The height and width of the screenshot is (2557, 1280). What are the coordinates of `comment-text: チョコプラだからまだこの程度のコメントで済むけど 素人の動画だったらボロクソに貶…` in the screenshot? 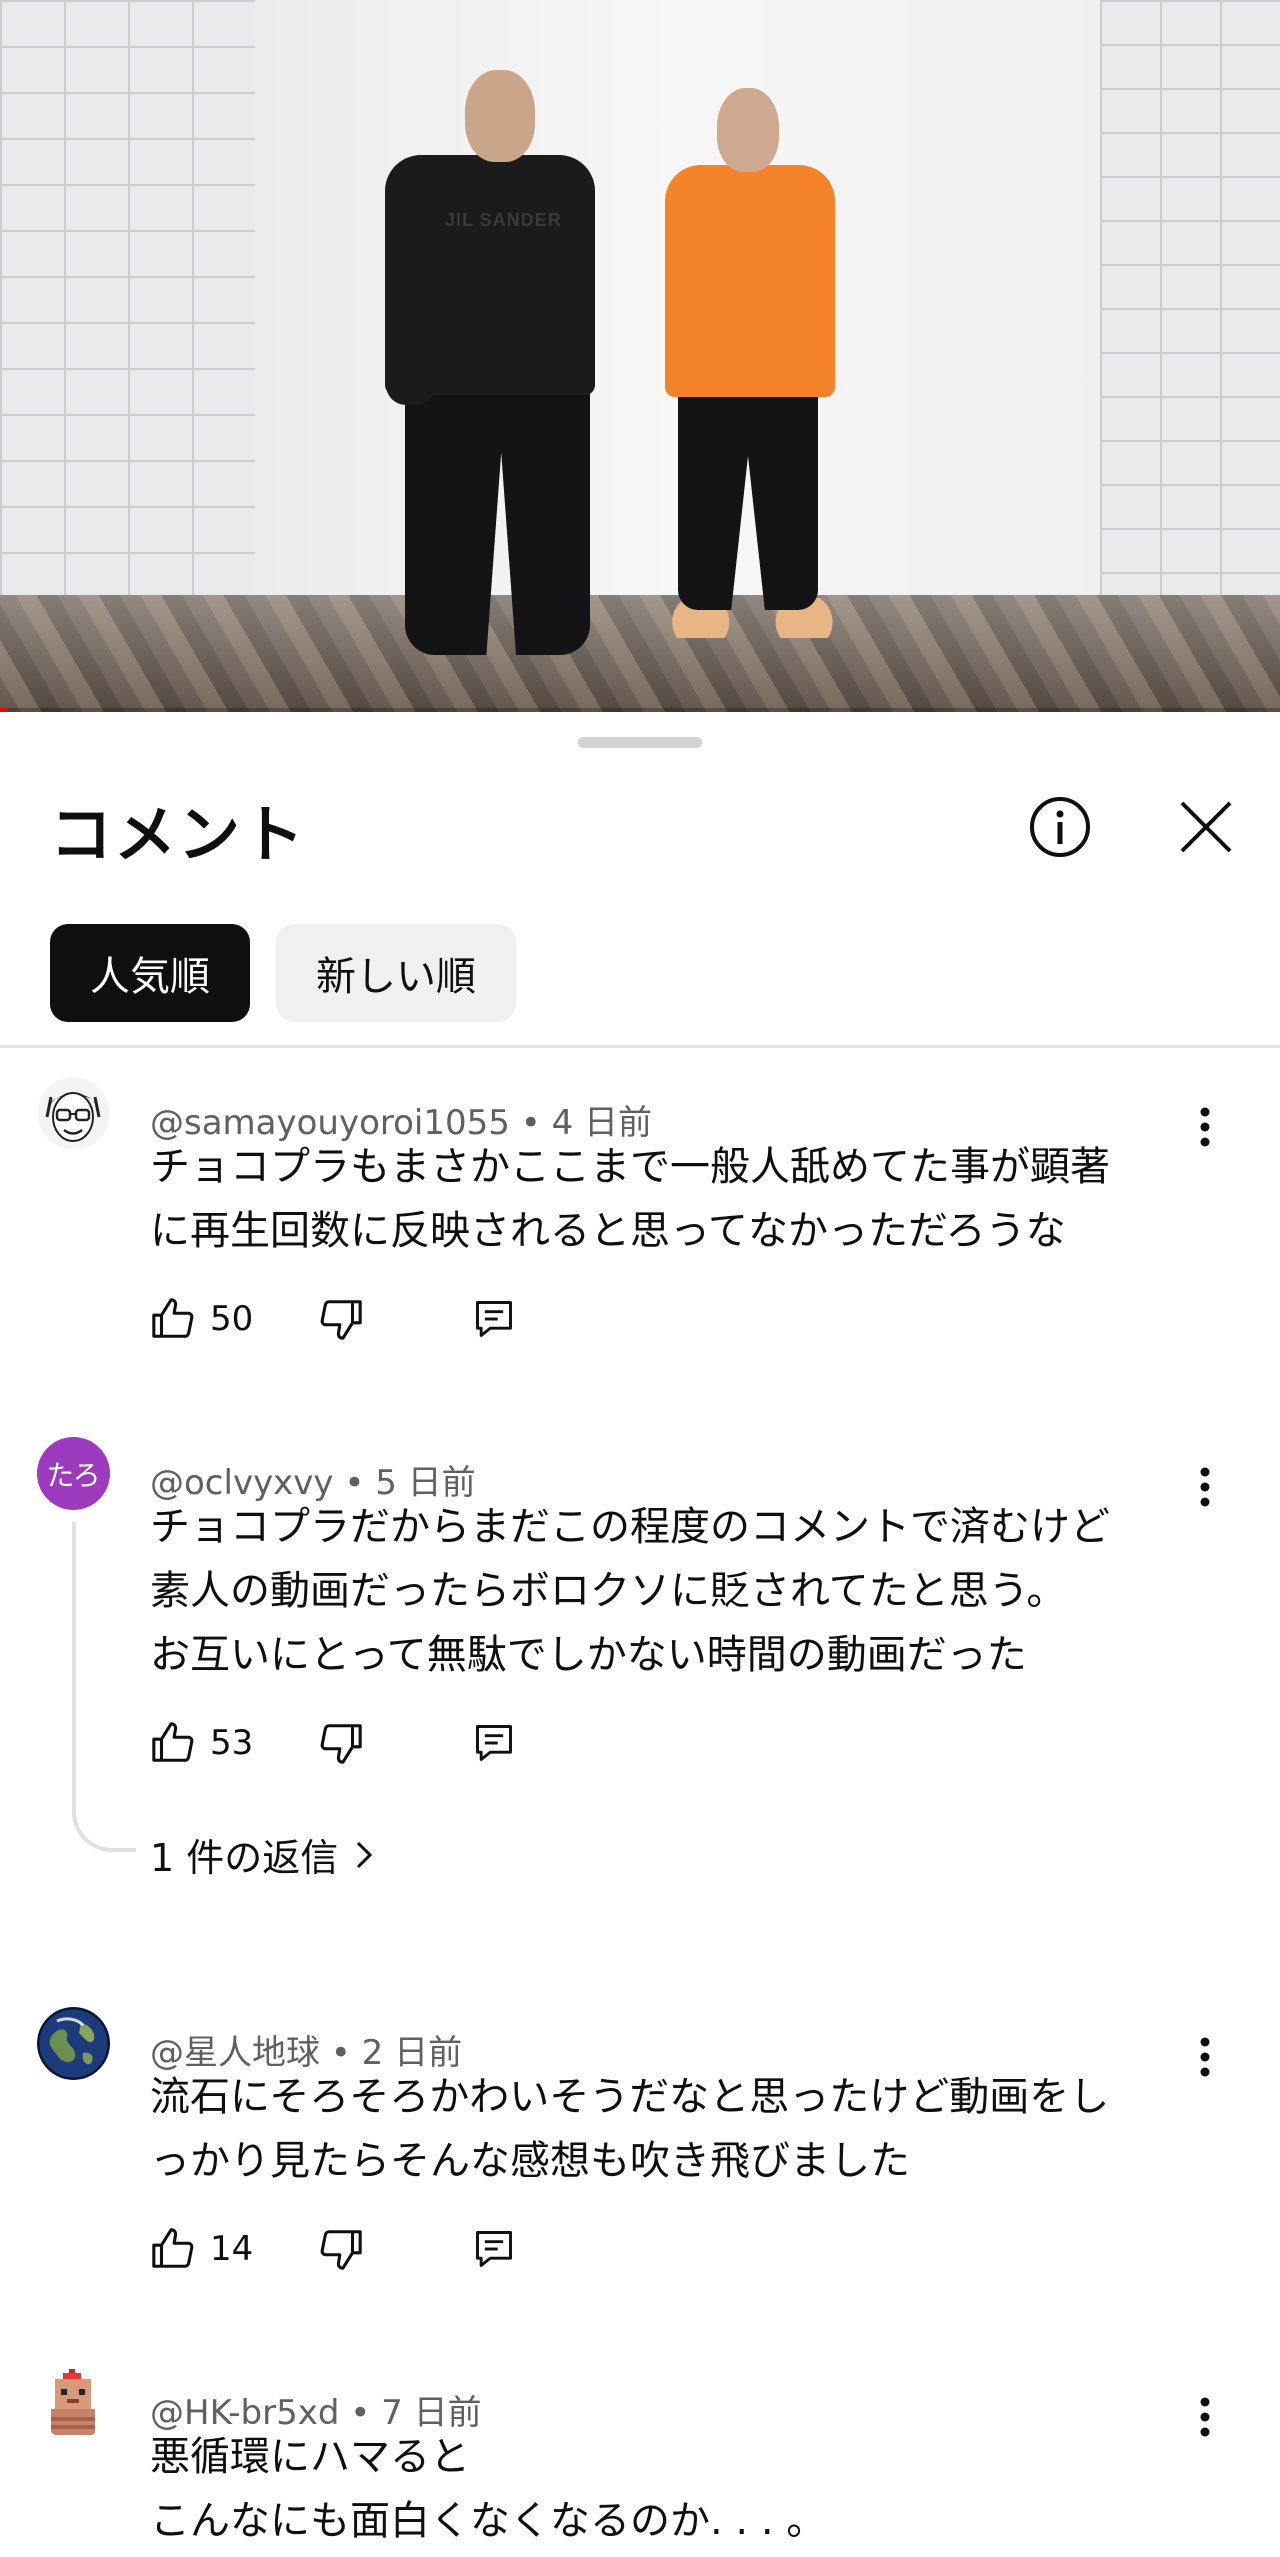 It's located at (630, 1591).